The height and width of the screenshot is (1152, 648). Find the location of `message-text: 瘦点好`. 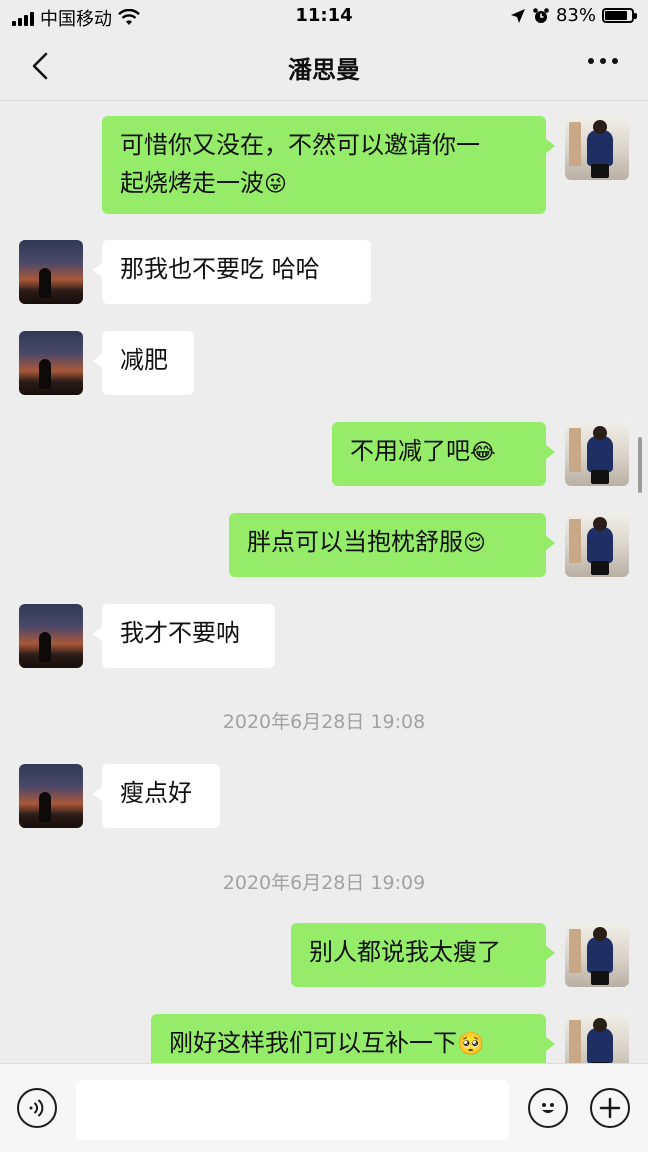

message-text: 瘦点好 is located at coordinates (156, 793).